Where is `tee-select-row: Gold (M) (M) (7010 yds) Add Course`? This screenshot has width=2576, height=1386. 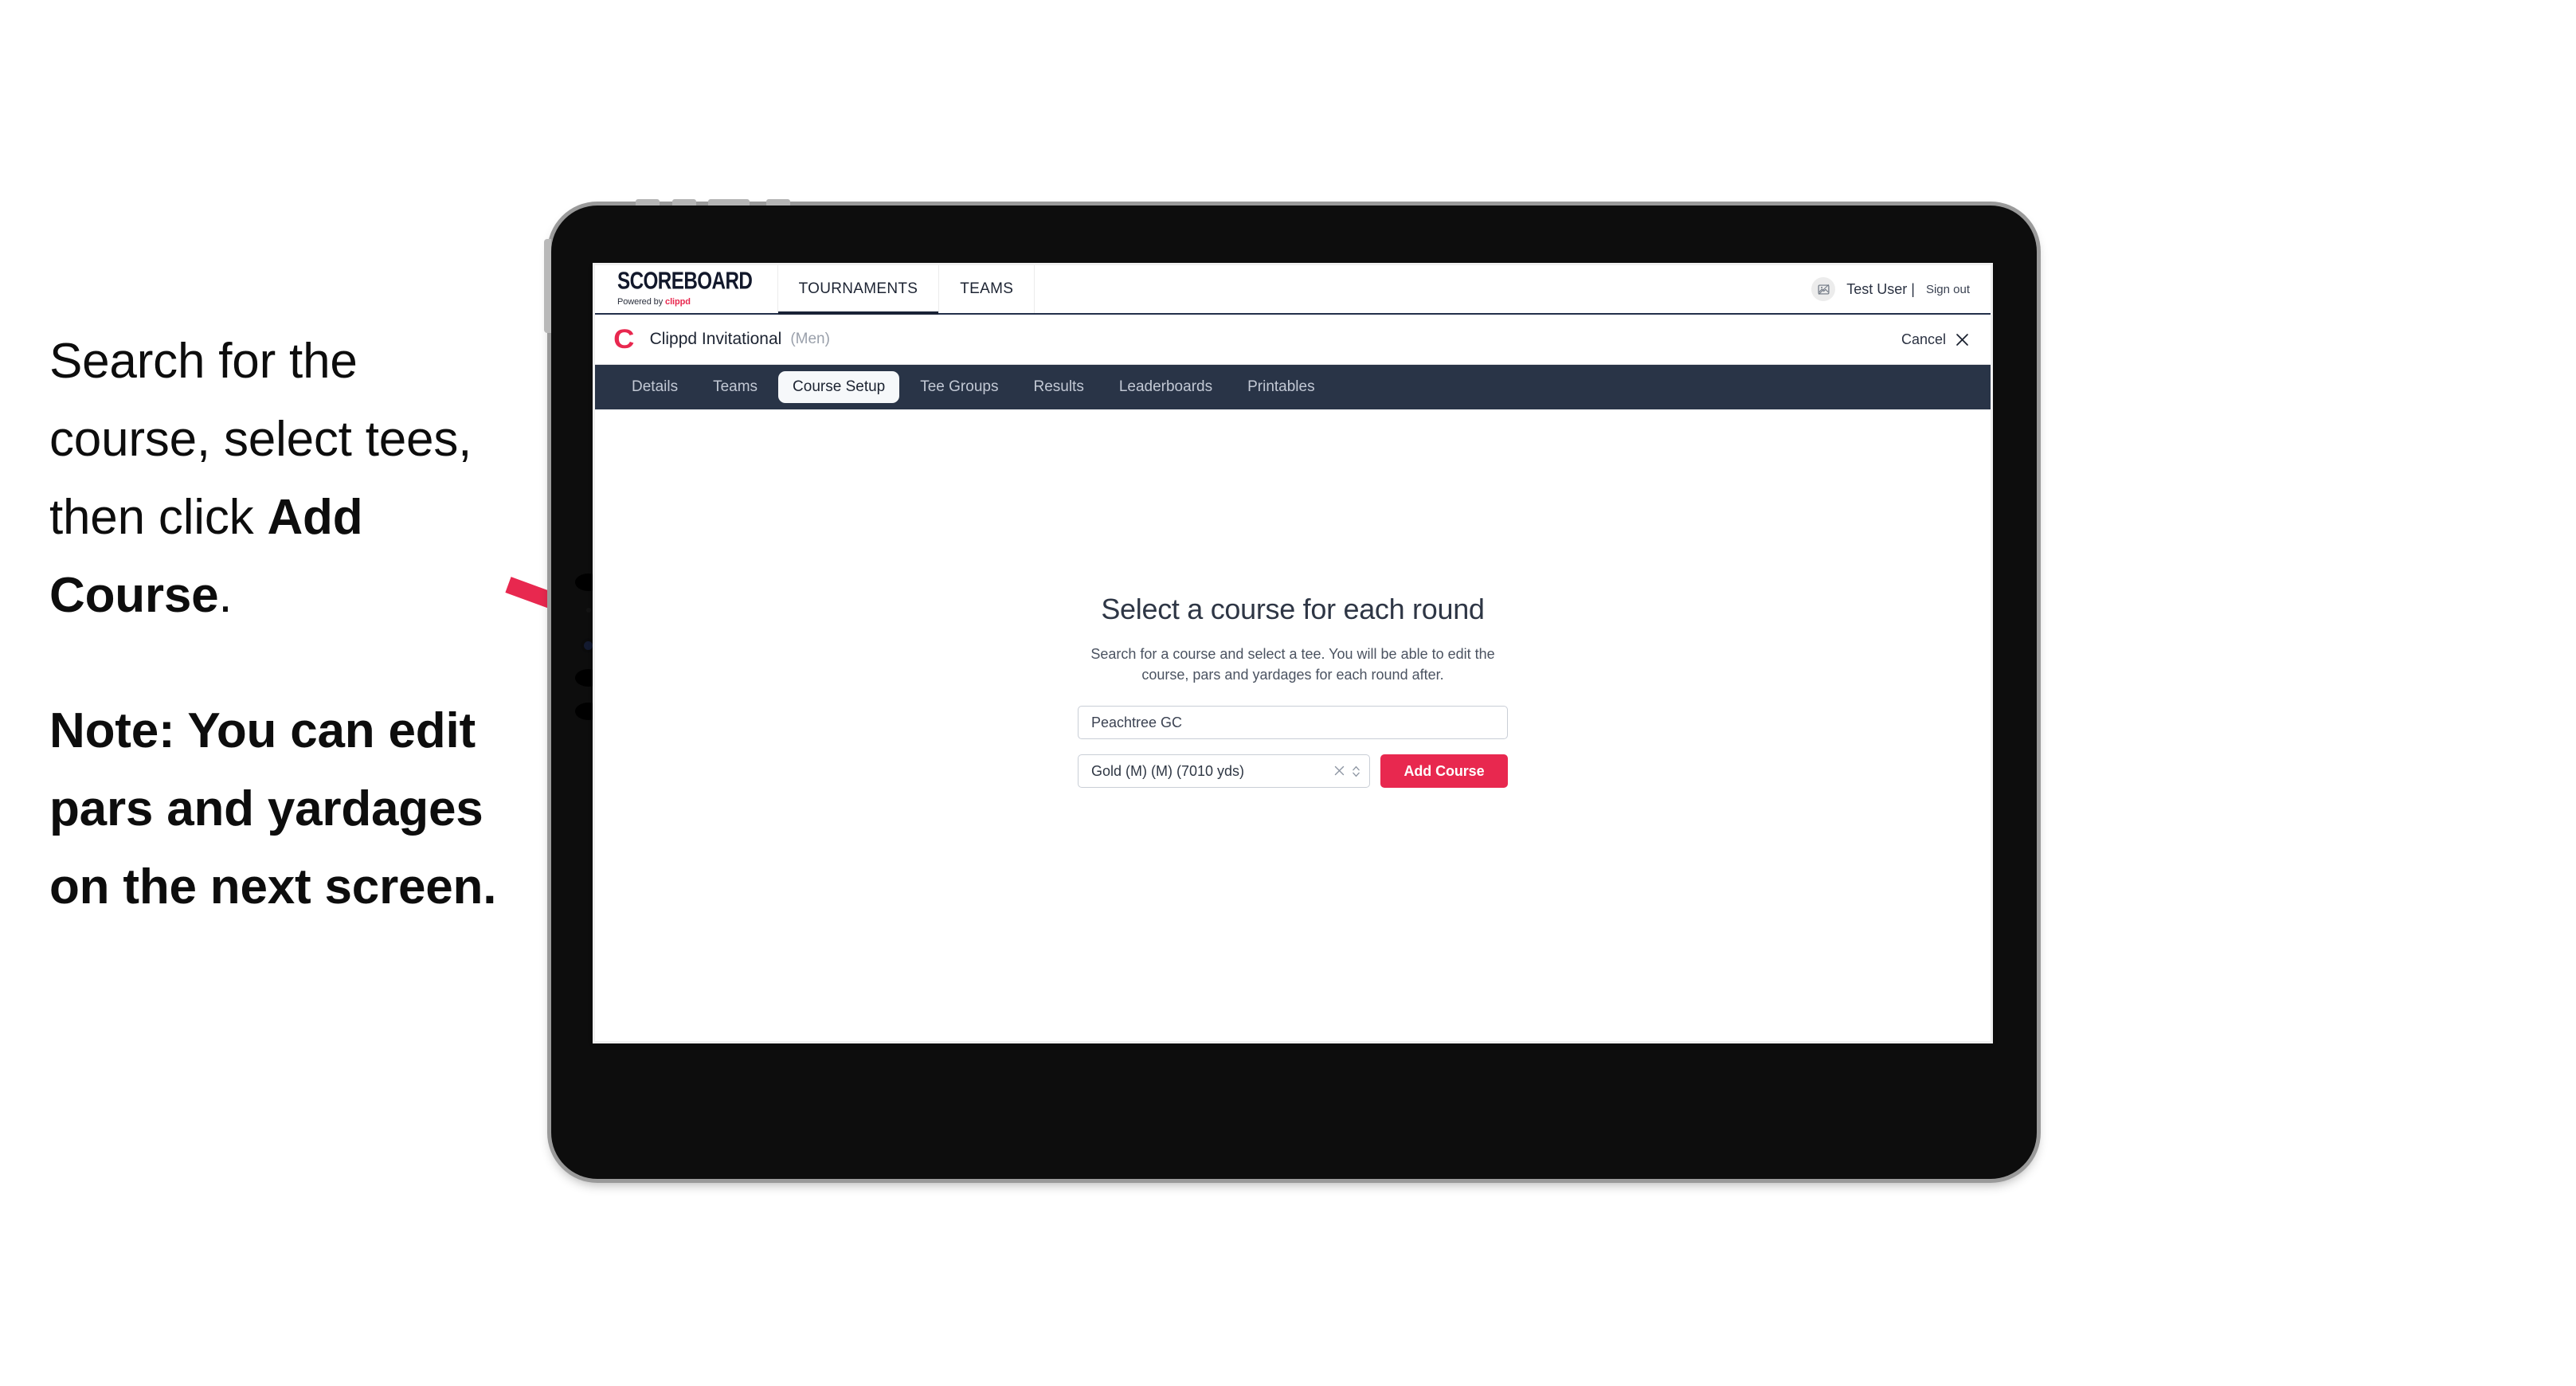
tee-select-row: Gold (M) (M) (7010 yds) Add Course is located at coordinates (1293, 771).